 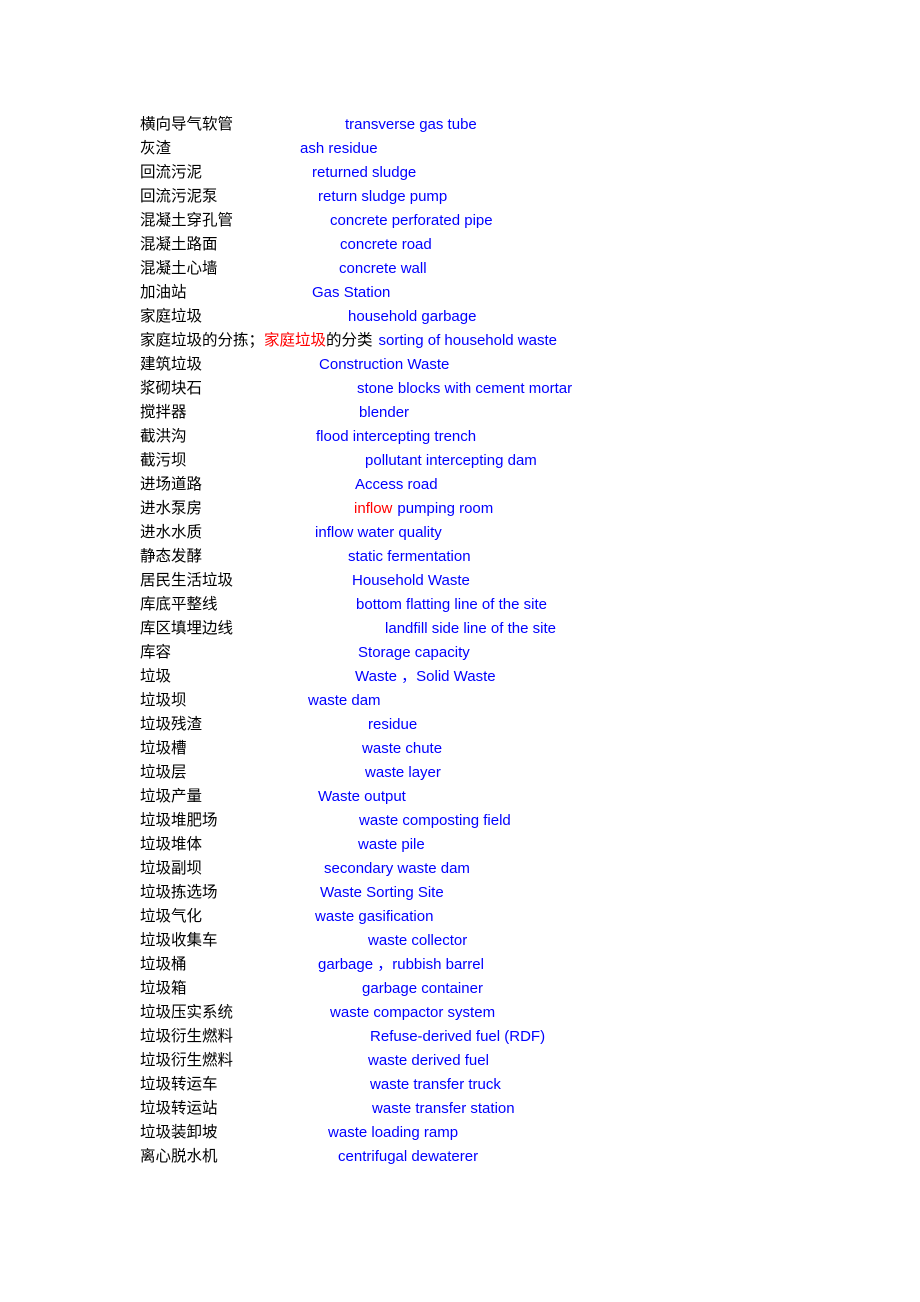 I want to click on term-chinese: 垃圾箱, so click(x=163, y=988).